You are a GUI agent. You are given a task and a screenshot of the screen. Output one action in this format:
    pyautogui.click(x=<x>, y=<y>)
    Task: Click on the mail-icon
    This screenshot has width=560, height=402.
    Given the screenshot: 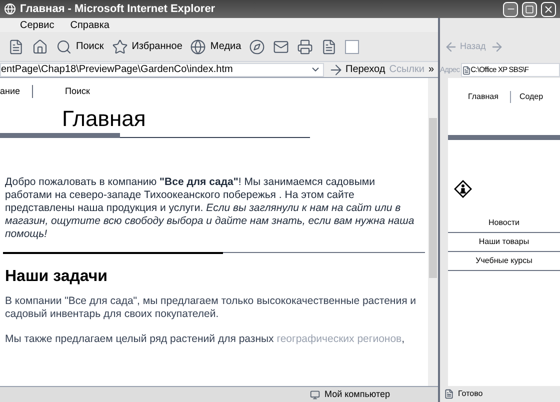 What is the action you would take?
    pyautogui.click(x=281, y=46)
    